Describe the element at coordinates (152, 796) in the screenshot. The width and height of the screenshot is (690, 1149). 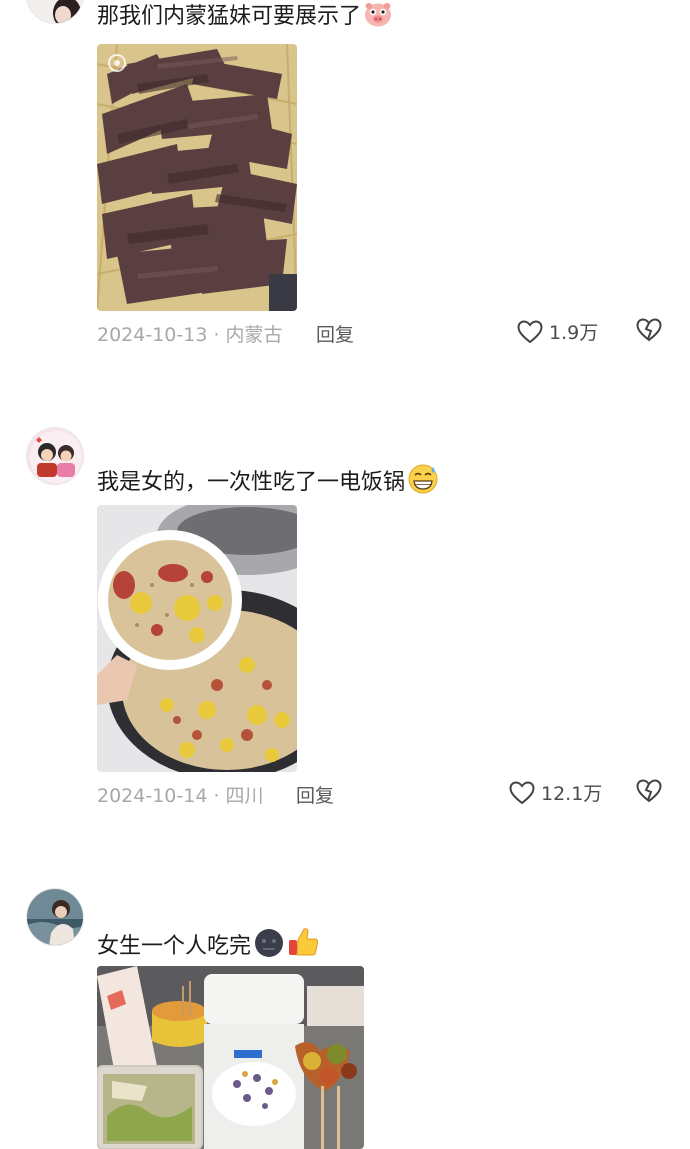
I see `comment-date: 2024-10-14` at that location.